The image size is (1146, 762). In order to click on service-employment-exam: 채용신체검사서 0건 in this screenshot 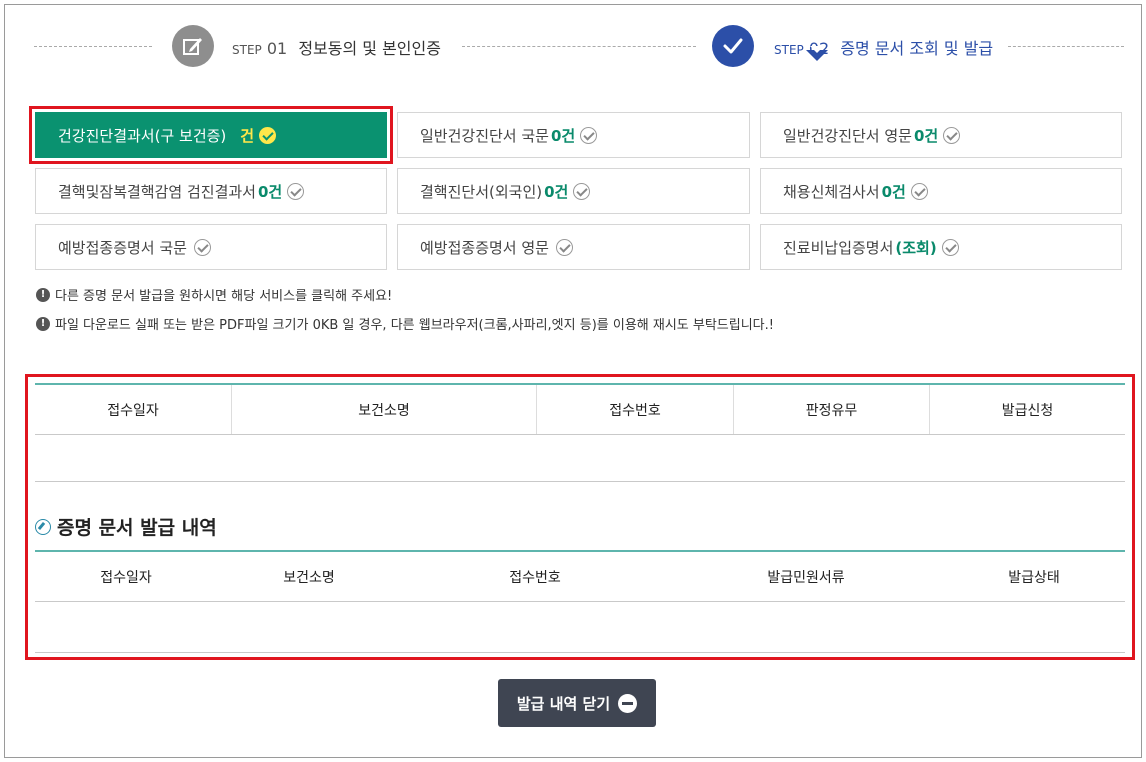, I will do `click(941, 191)`.